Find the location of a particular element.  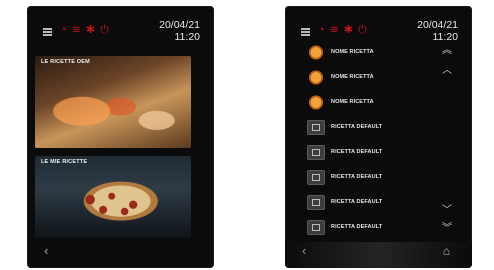

panel-label: LE MIE RICETTE is located at coordinates (64, 162).